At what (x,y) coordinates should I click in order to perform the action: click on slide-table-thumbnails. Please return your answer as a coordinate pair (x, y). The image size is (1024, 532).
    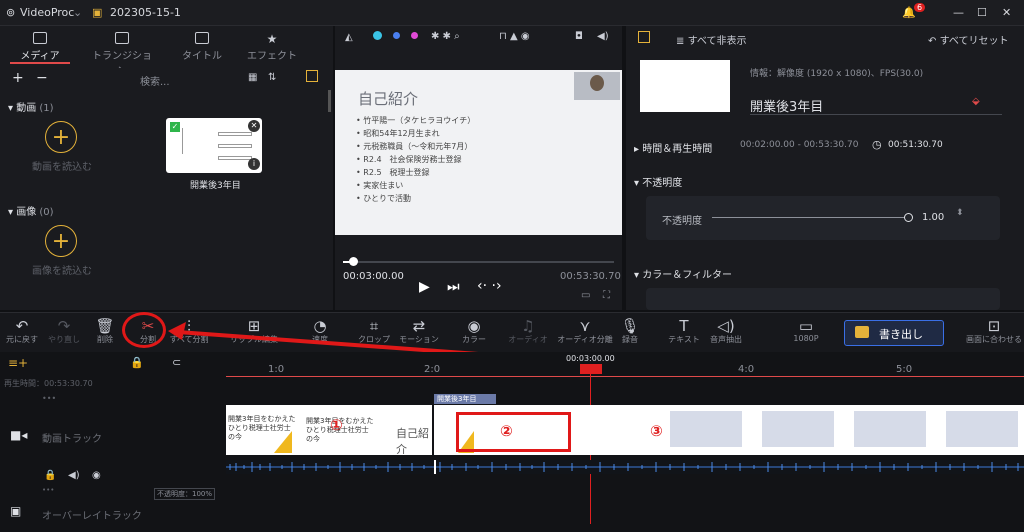
    Looking at the image, I should click on (839, 429).